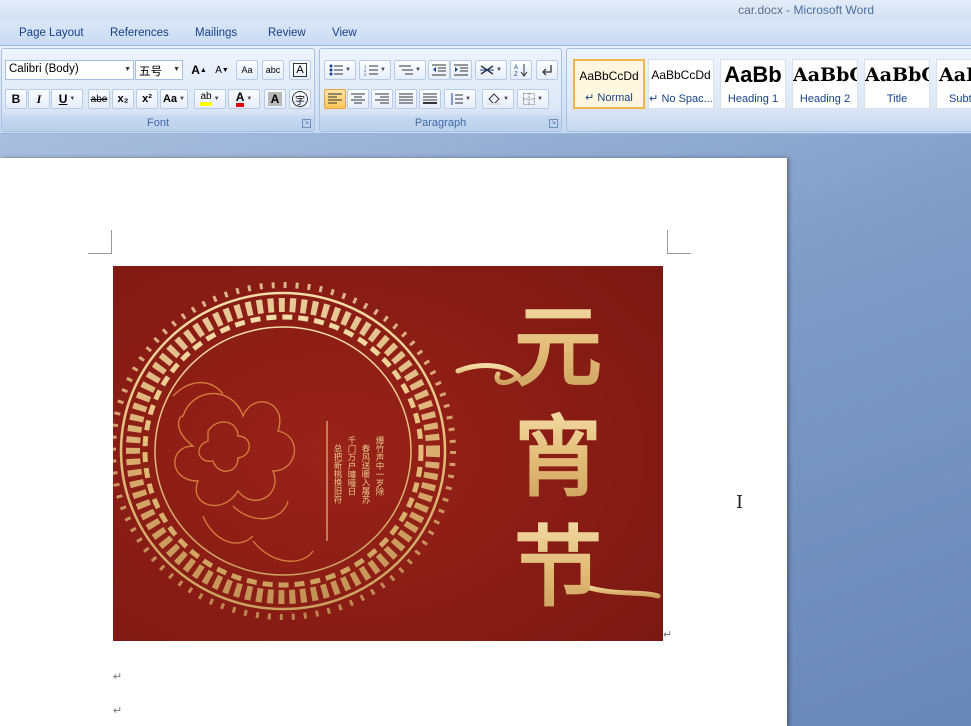  What do you see at coordinates (51, 33) in the screenshot?
I see `tab-page-layout: Page Layout` at bounding box center [51, 33].